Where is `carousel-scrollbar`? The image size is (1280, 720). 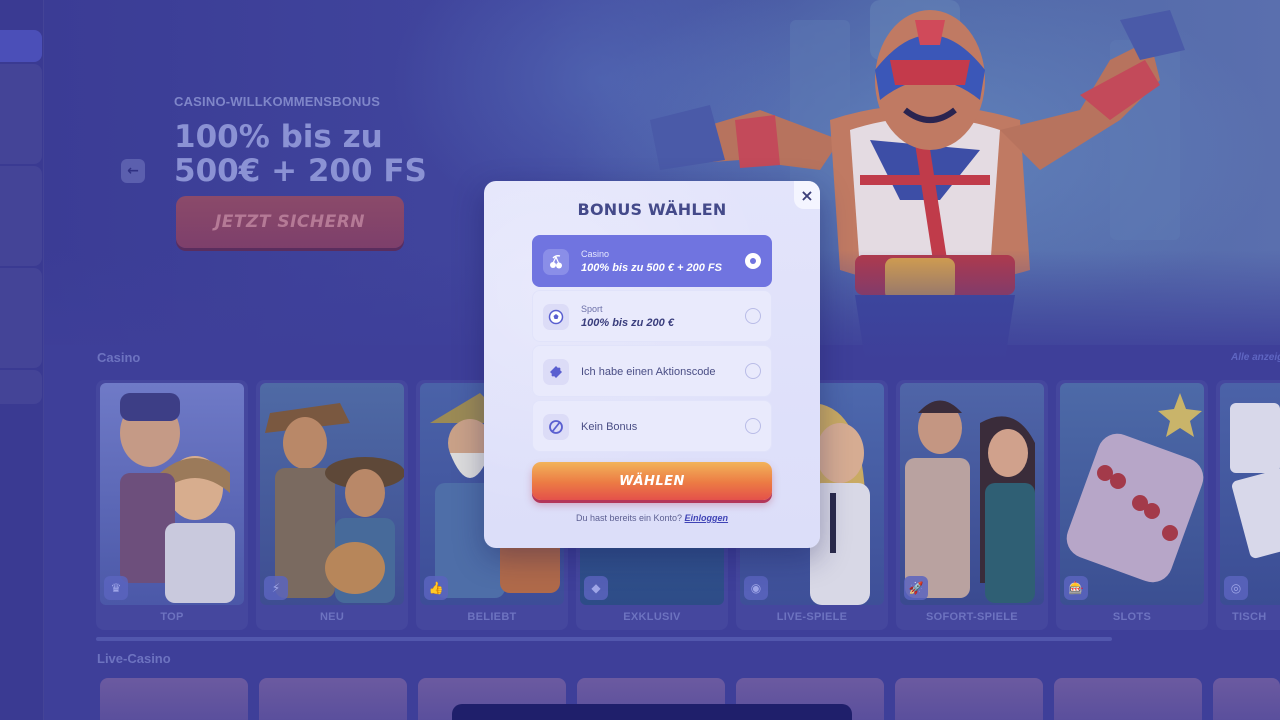
carousel-scrollbar is located at coordinates (604, 639).